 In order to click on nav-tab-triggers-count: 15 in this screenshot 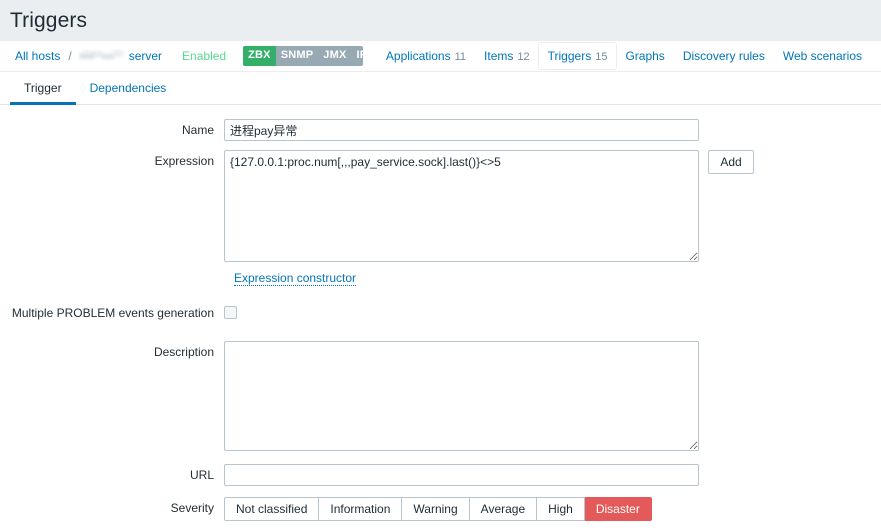, I will do `click(601, 57)`.